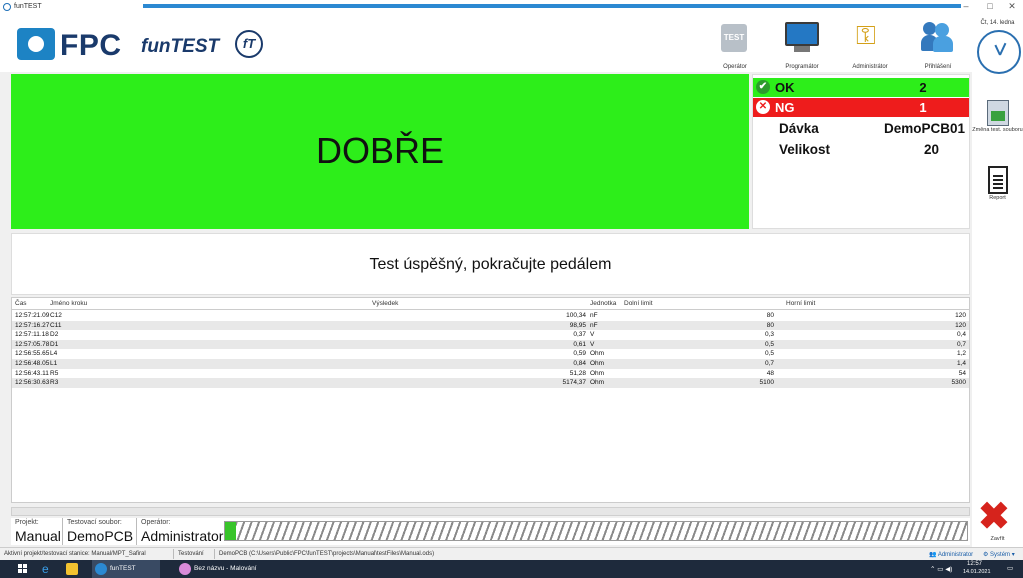 This screenshot has height=578, width=1023. What do you see at coordinates (32, 363) in the screenshot?
I see `cell-time: 12:56:48.05` at bounding box center [32, 363].